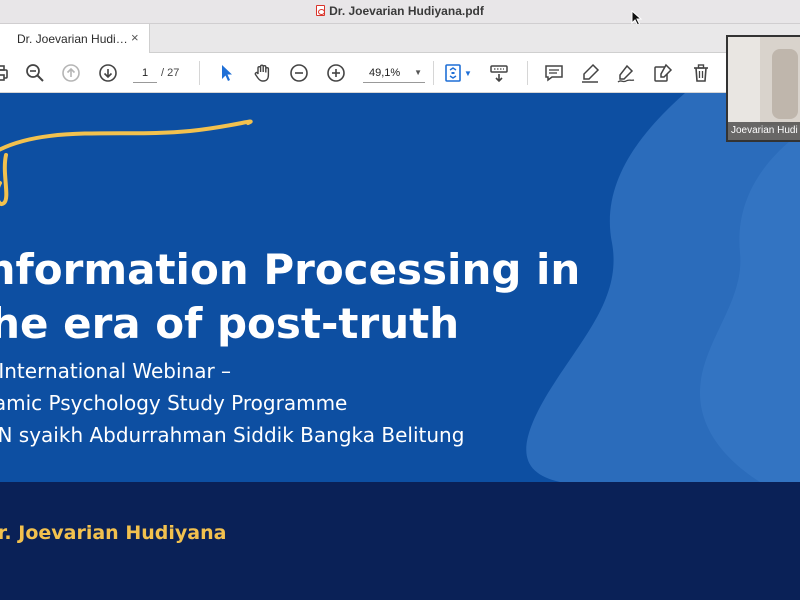  I want to click on tab-document: Dr. Joevarian Hudi… ×, so click(75, 38).